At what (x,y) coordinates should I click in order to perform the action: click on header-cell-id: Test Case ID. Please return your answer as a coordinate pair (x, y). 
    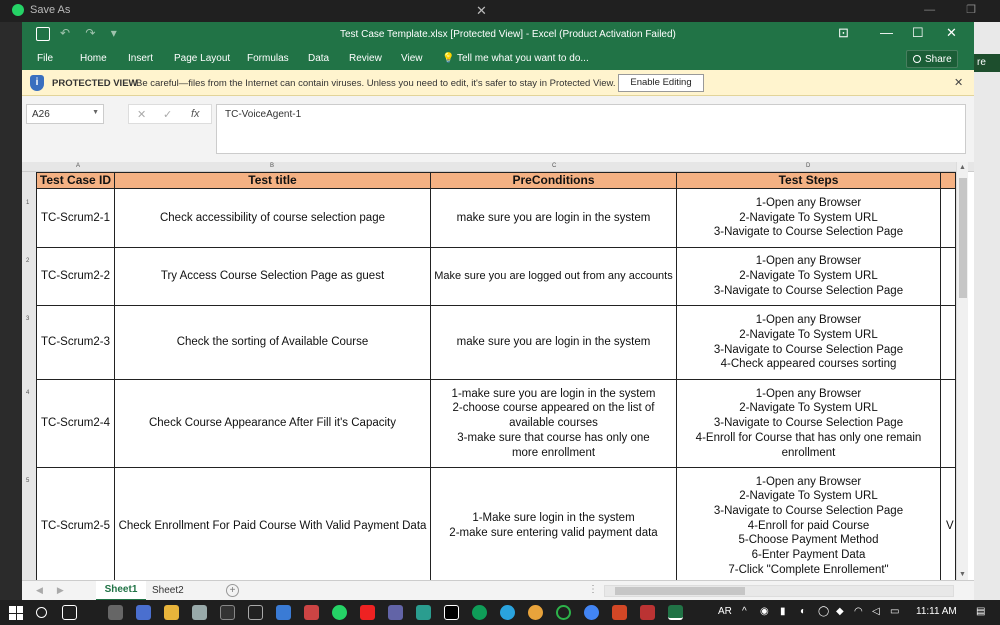
    Looking at the image, I should click on (75, 180).